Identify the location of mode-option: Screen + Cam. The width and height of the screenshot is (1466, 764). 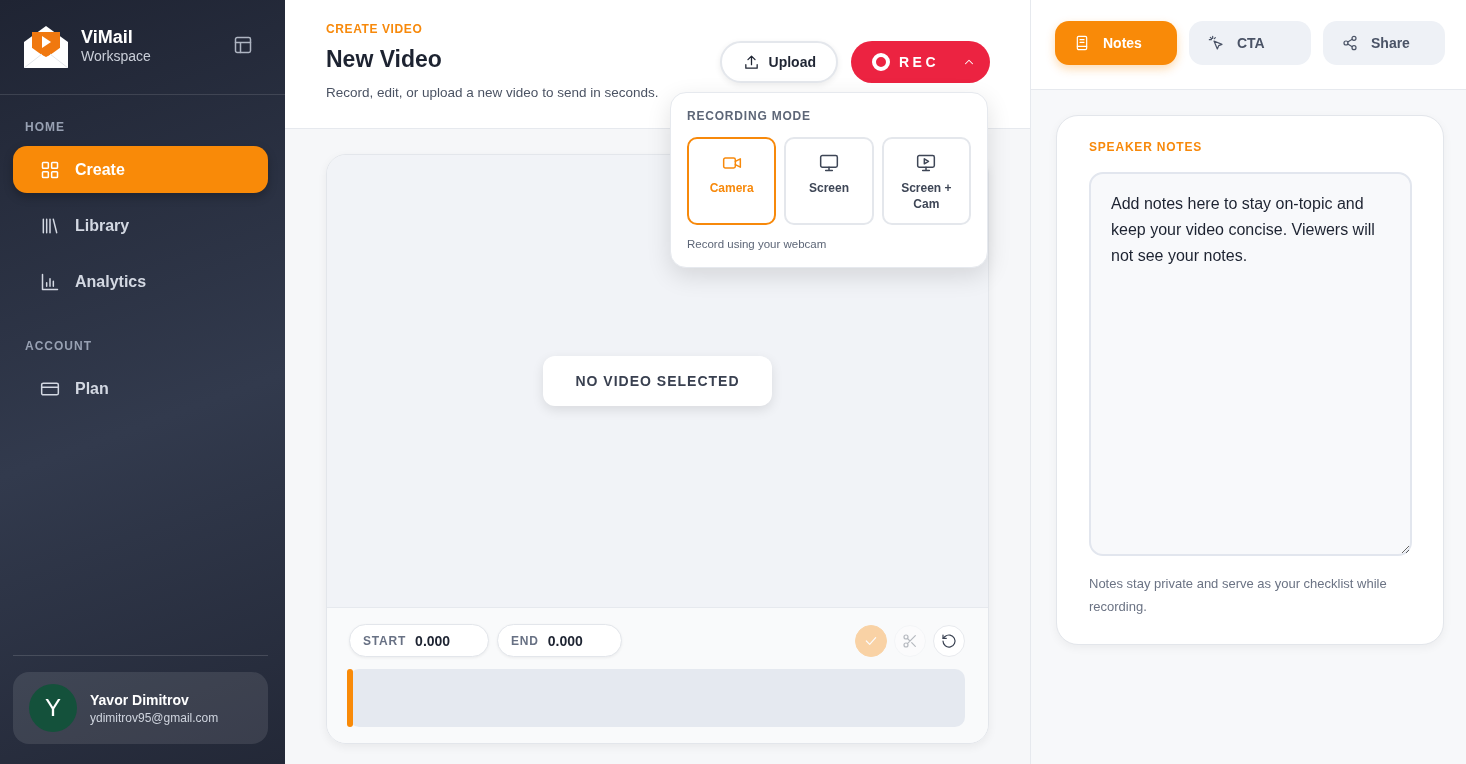
(926, 181).